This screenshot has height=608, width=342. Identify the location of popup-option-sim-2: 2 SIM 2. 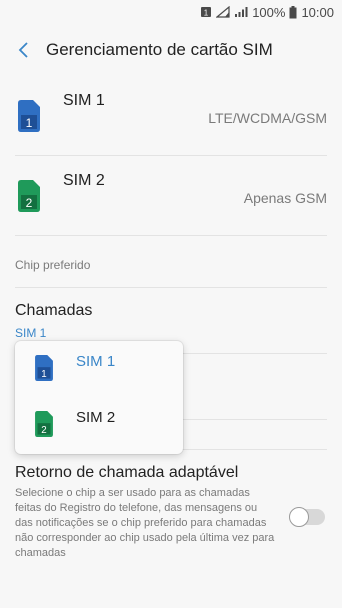
(99, 425).